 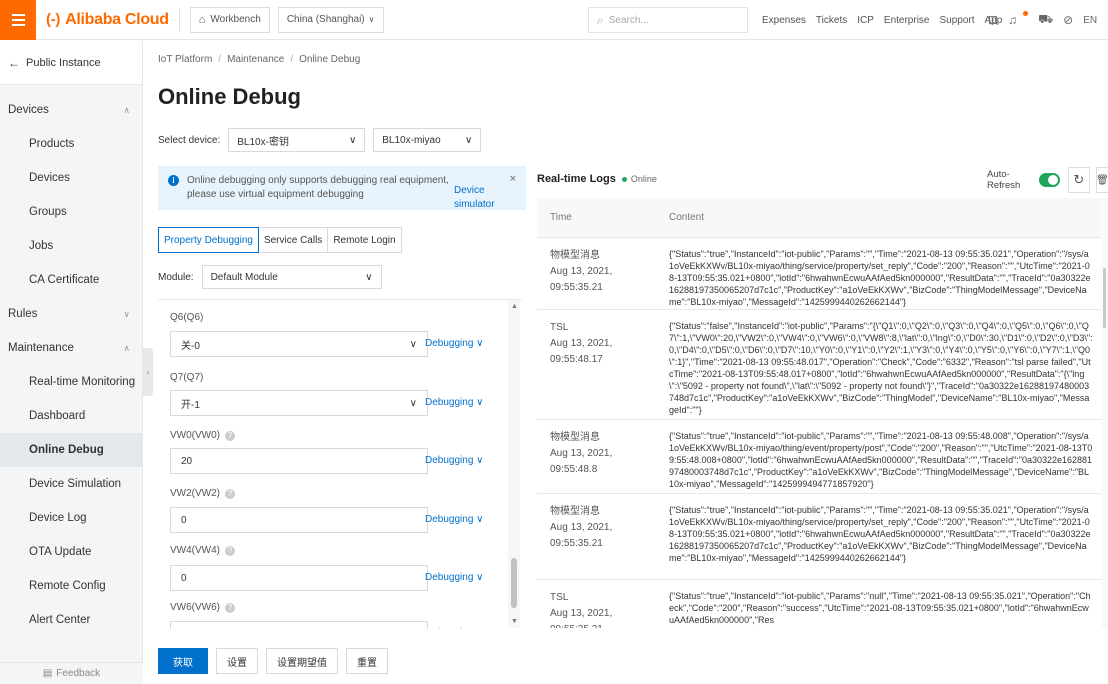 What do you see at coordinates (907, 20) in the screenshot?
I see `enterprise-link: Enterprise` at bounding box center [907, 20].